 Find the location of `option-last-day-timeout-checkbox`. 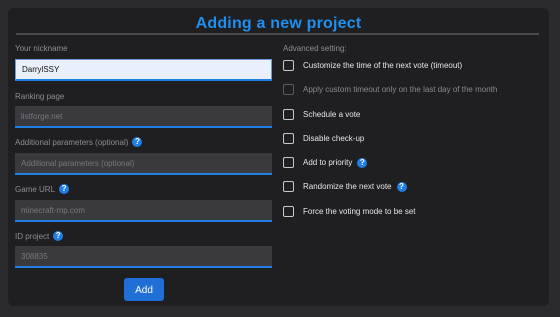

option-last-day-timeout-checkbox is located at coordinates (288, 89).